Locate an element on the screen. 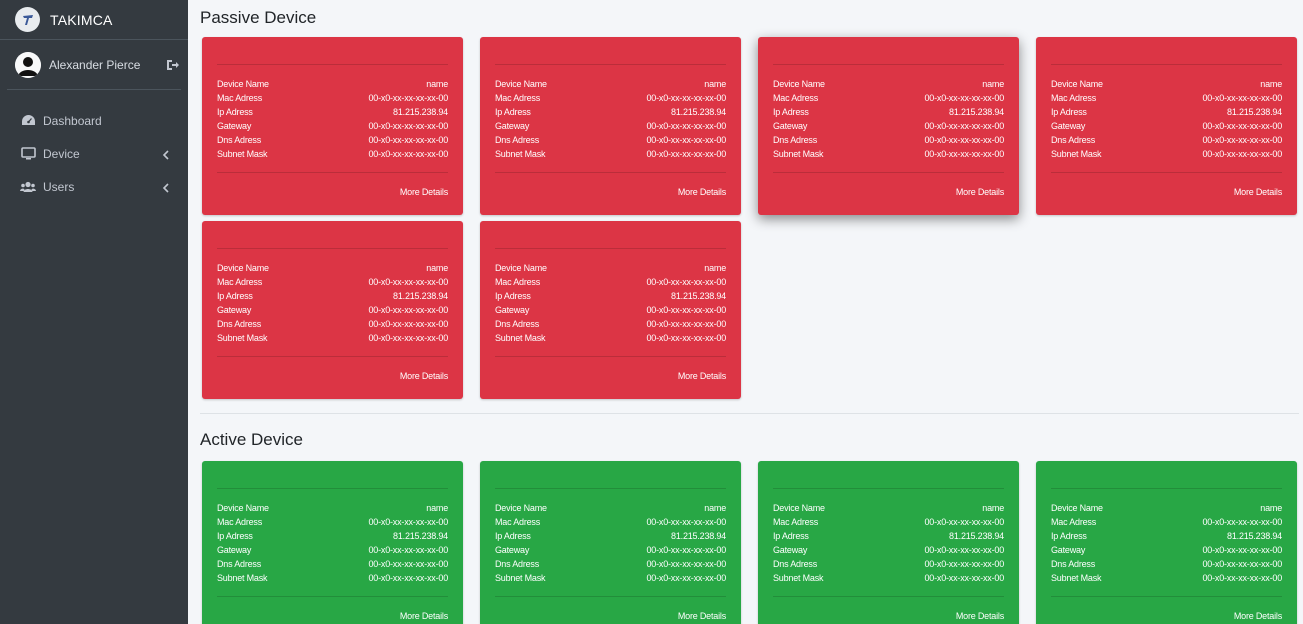 The height and width of the screenshot is (624, 1303). sidebar-item-device: Device is located at coordinates (94, 153).